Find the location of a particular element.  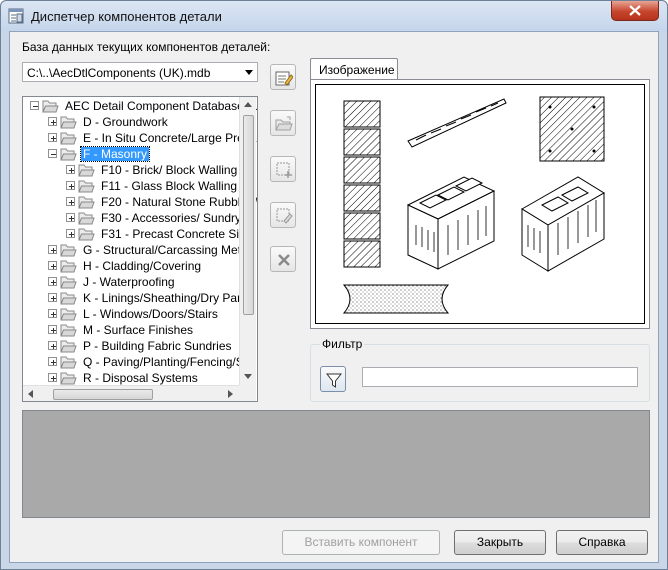

tree-item: M - Surface Finishes is located at coordinates (131, 330).